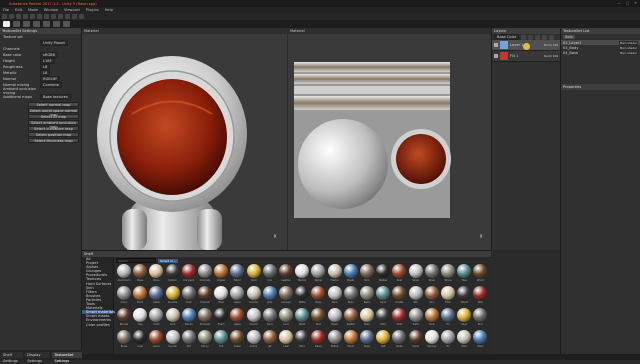  What do you see at coordinates (6, 24) in the screenshot?
I see `paint-brush-icon` at bounding box center [6, 24].